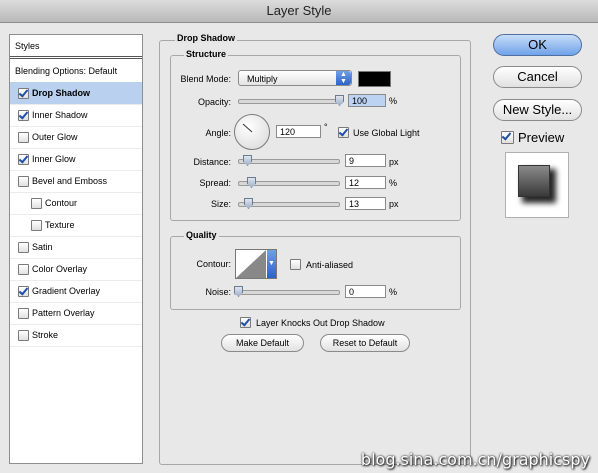  Describe the element at coordinates (537, 77) in the screenshot. I see `cancel-button: Cancel` at that location.